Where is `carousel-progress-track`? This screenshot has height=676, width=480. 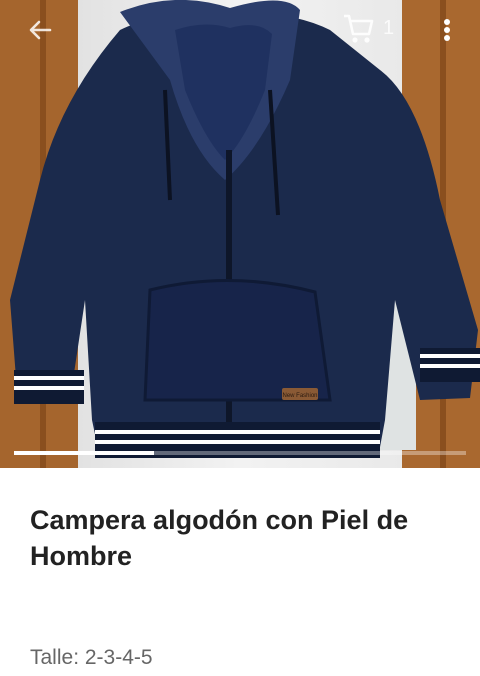 carousel-progress-track is located at coordinates (240, 453).